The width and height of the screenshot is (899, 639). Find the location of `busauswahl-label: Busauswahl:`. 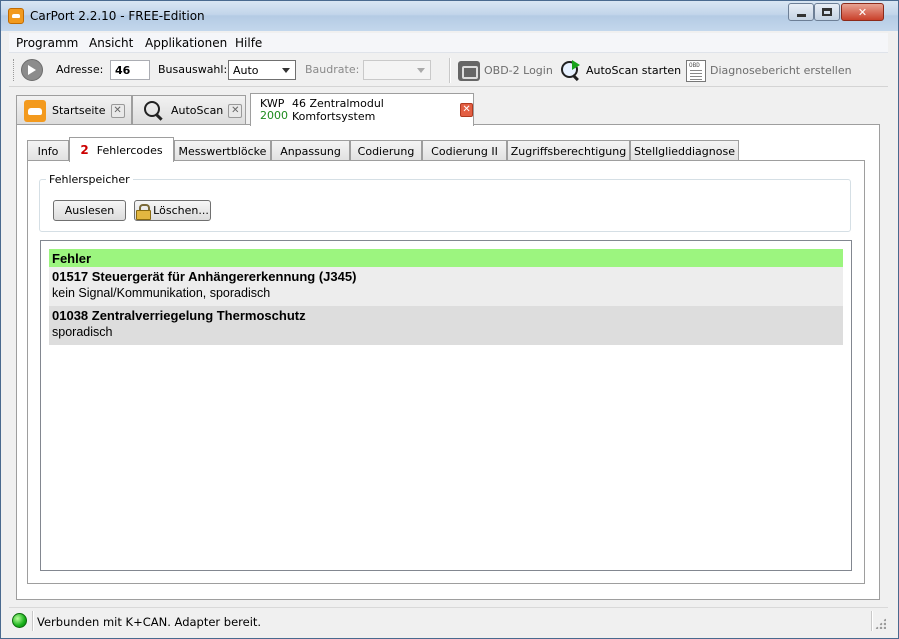

busauswahl-label: Busauswahl: is located at coordinates (193, 69).